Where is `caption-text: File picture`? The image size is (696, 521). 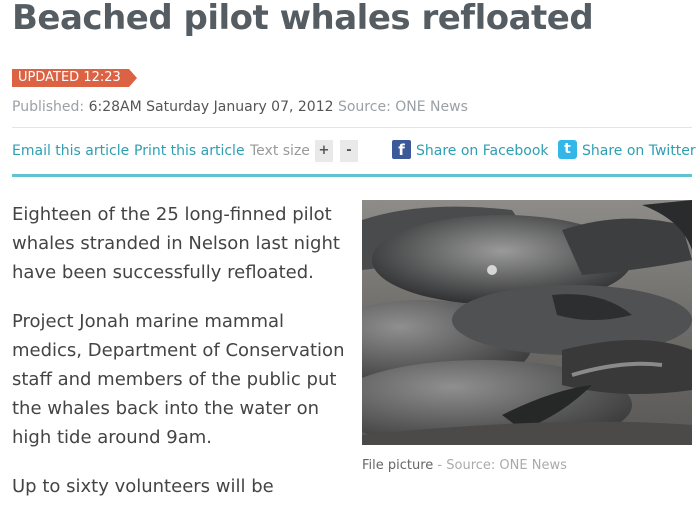 caption-text: File picture is located at coordinates (398, 465).